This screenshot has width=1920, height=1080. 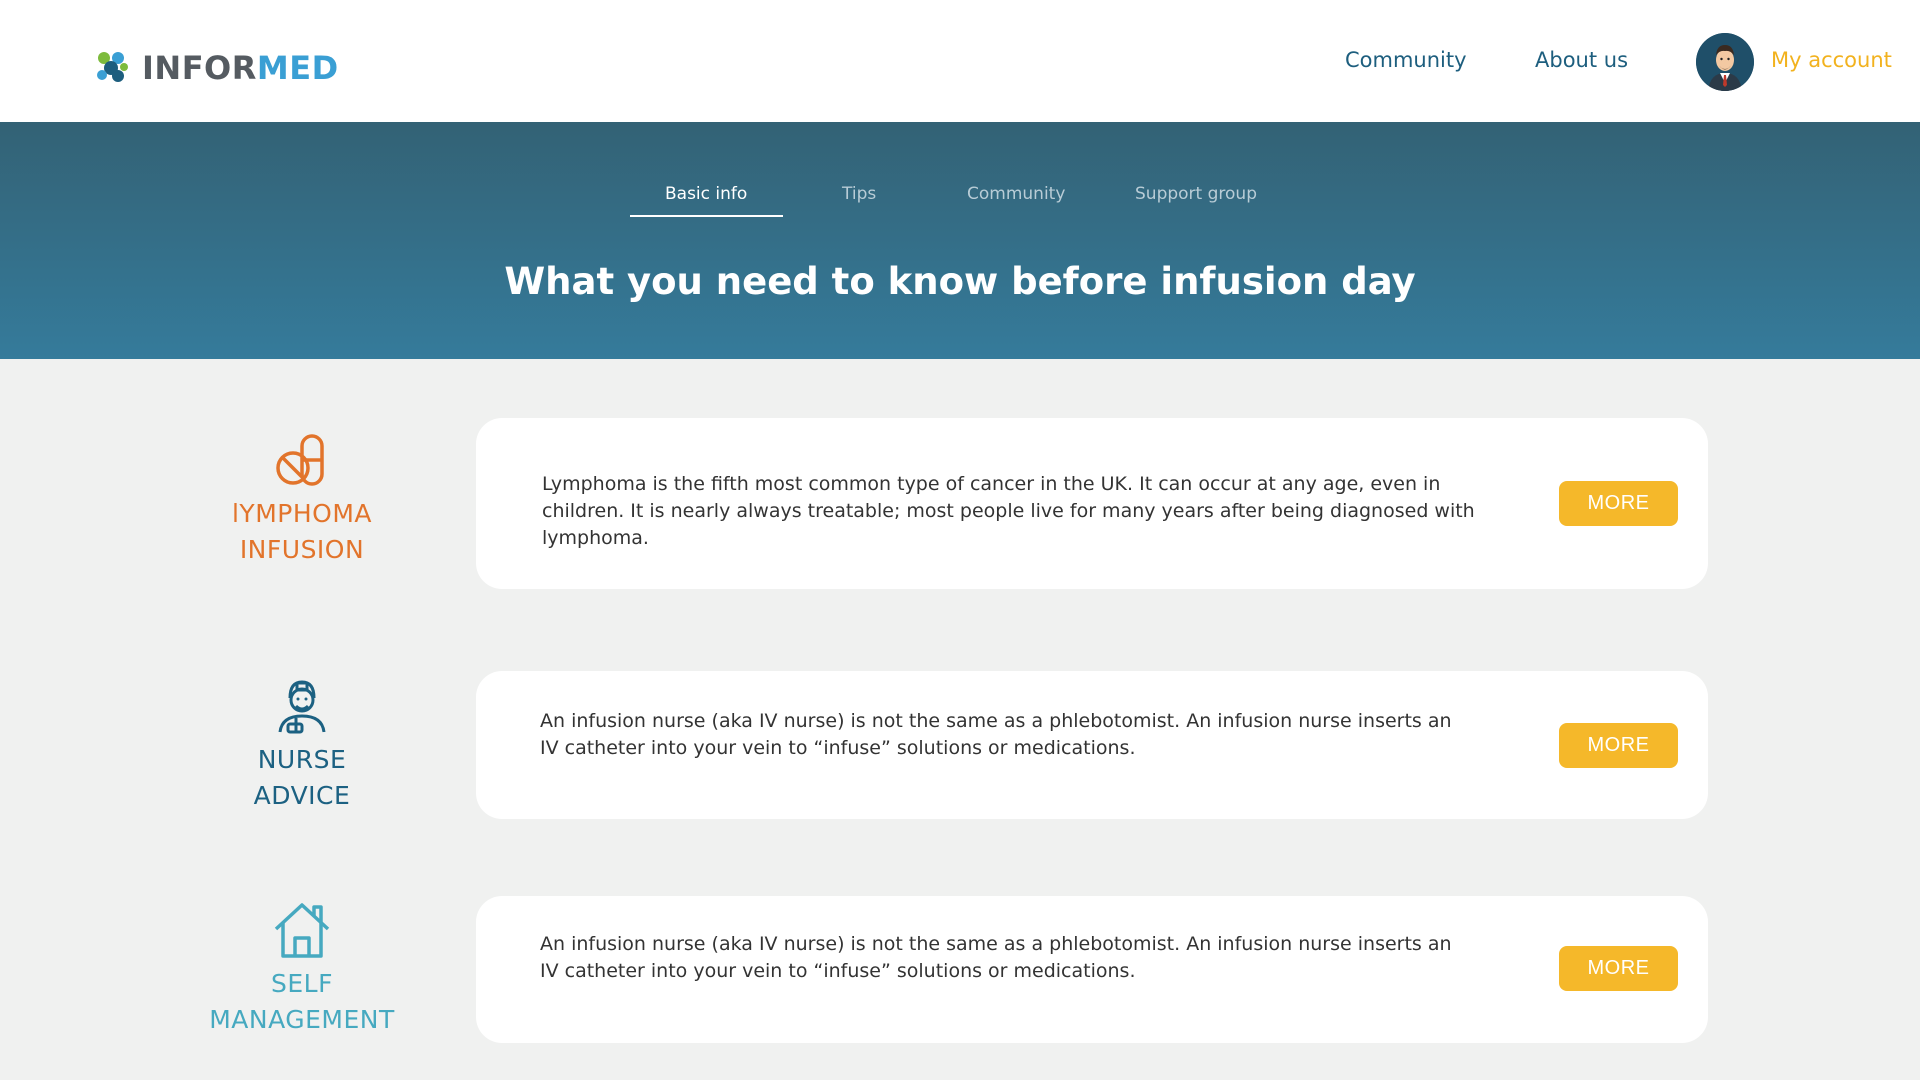 I want to click on category-lymphoma-infusion: lYMPHOMA INFUSION, so click(x=302, y=500).